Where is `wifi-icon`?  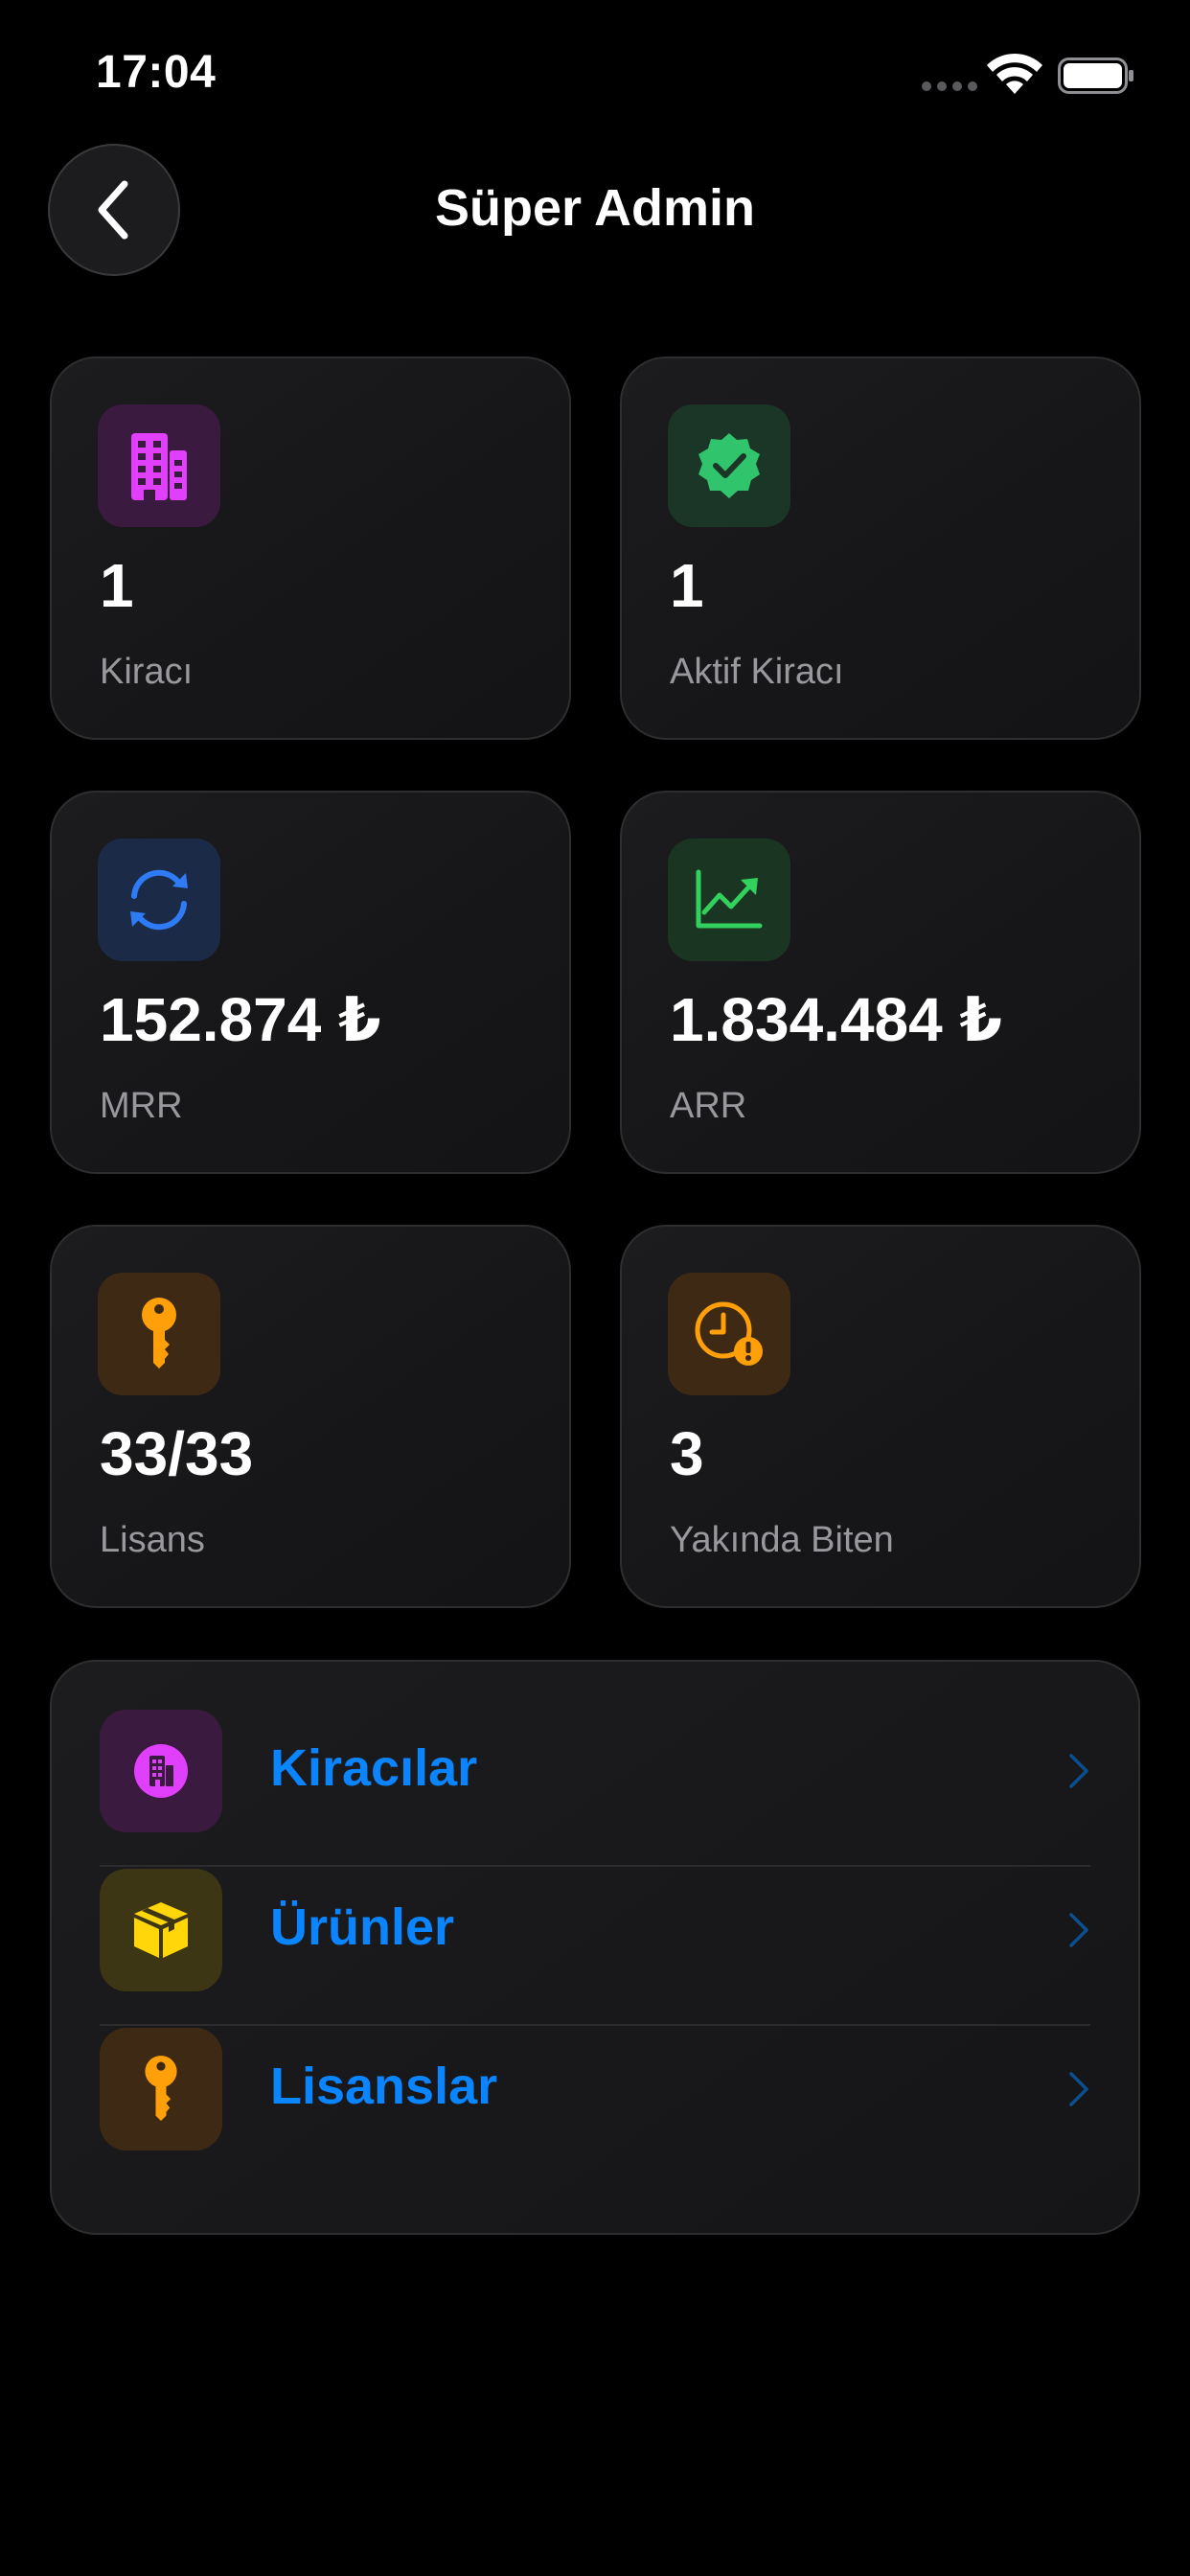
wifi-icon is located at coordinates (1015, 73).